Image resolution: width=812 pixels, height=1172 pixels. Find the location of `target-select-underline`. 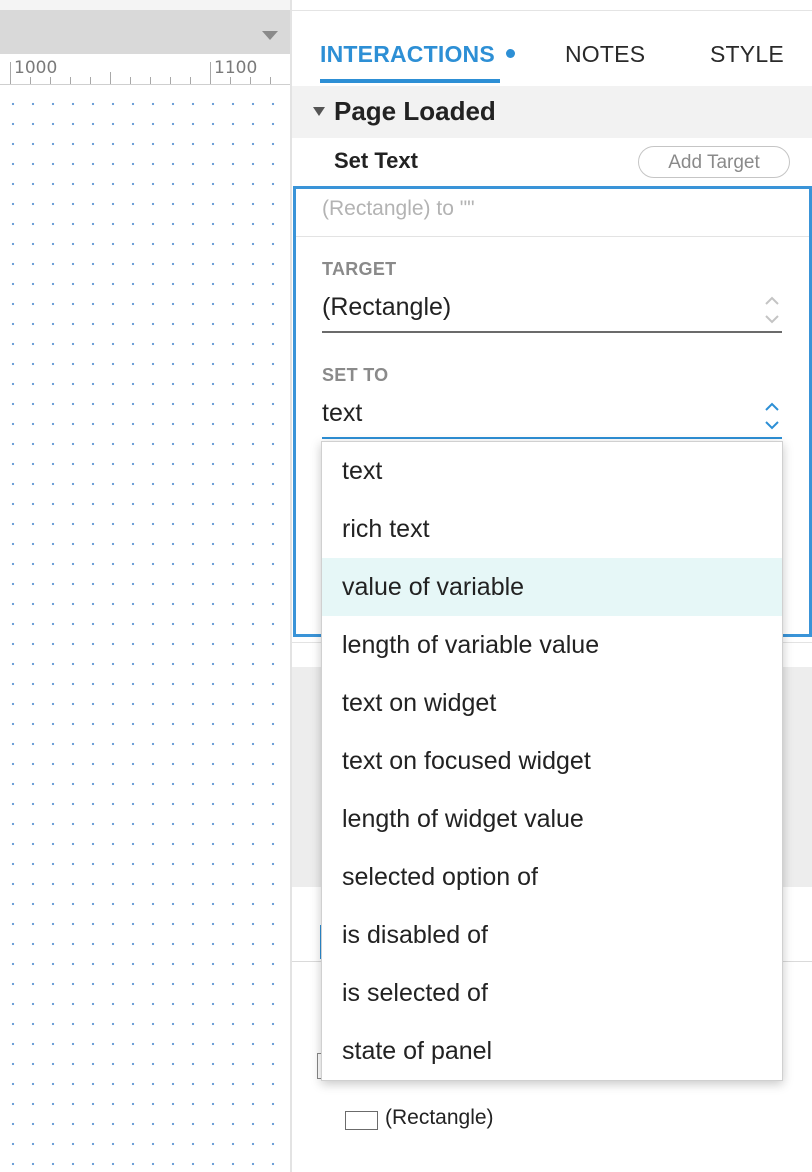

target-select-underline is located at coordinates (552, 332).